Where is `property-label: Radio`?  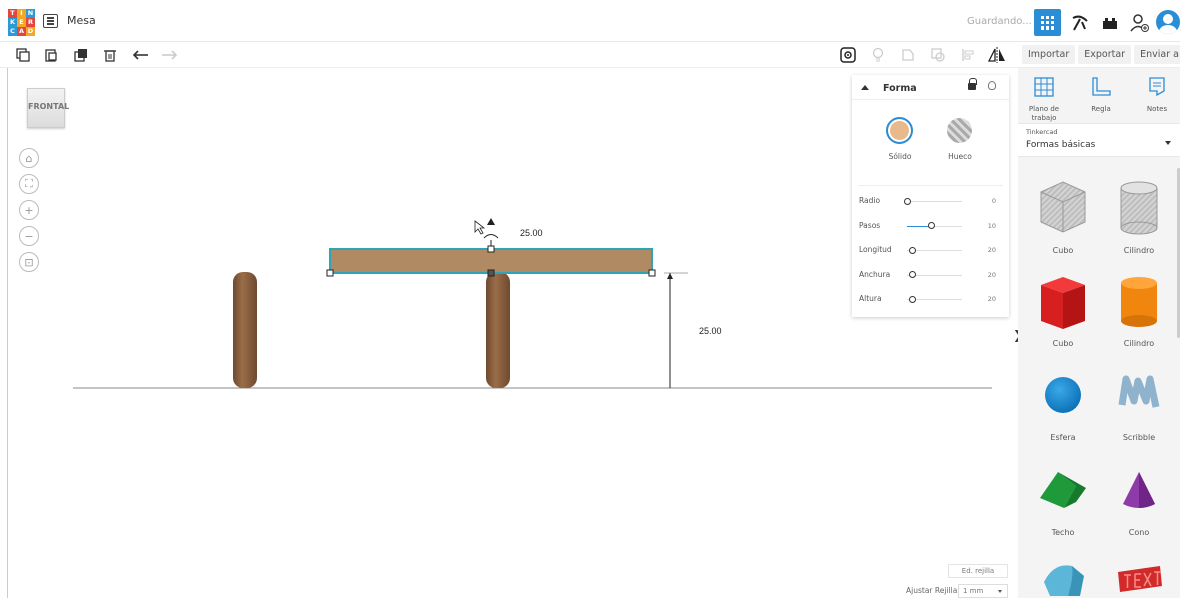 property-label: Radio is located at coordinates (870, 200).